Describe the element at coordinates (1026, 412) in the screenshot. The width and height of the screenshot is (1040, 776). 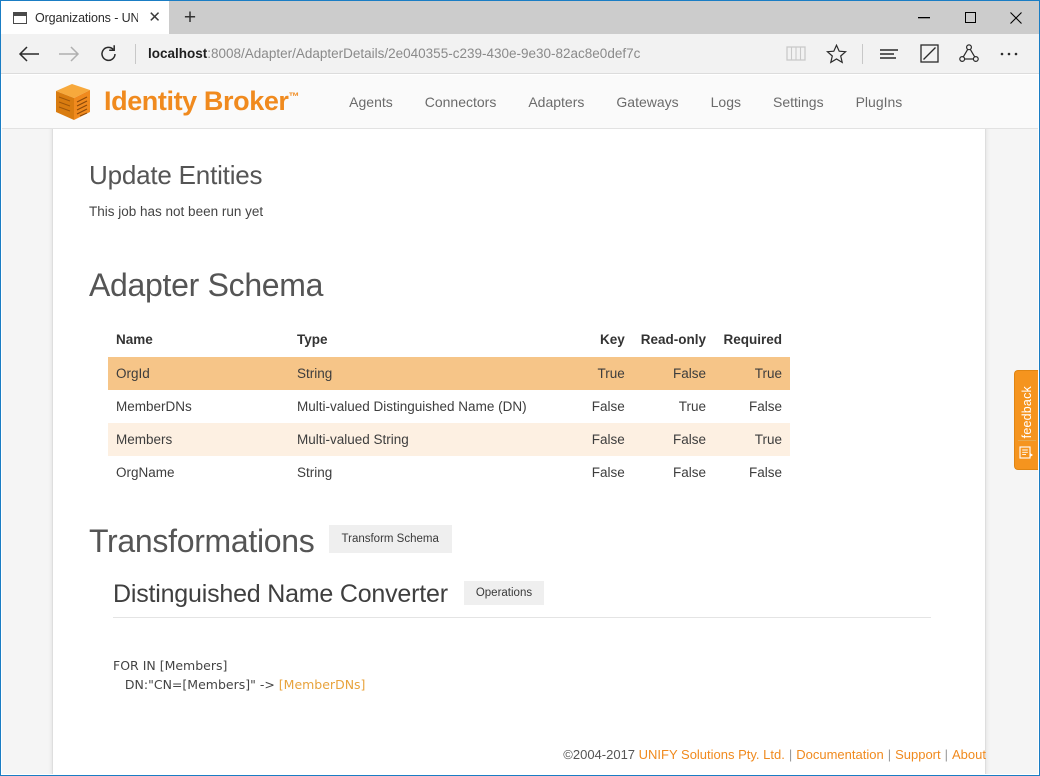
I see `feedback-label: feedback` at that location.